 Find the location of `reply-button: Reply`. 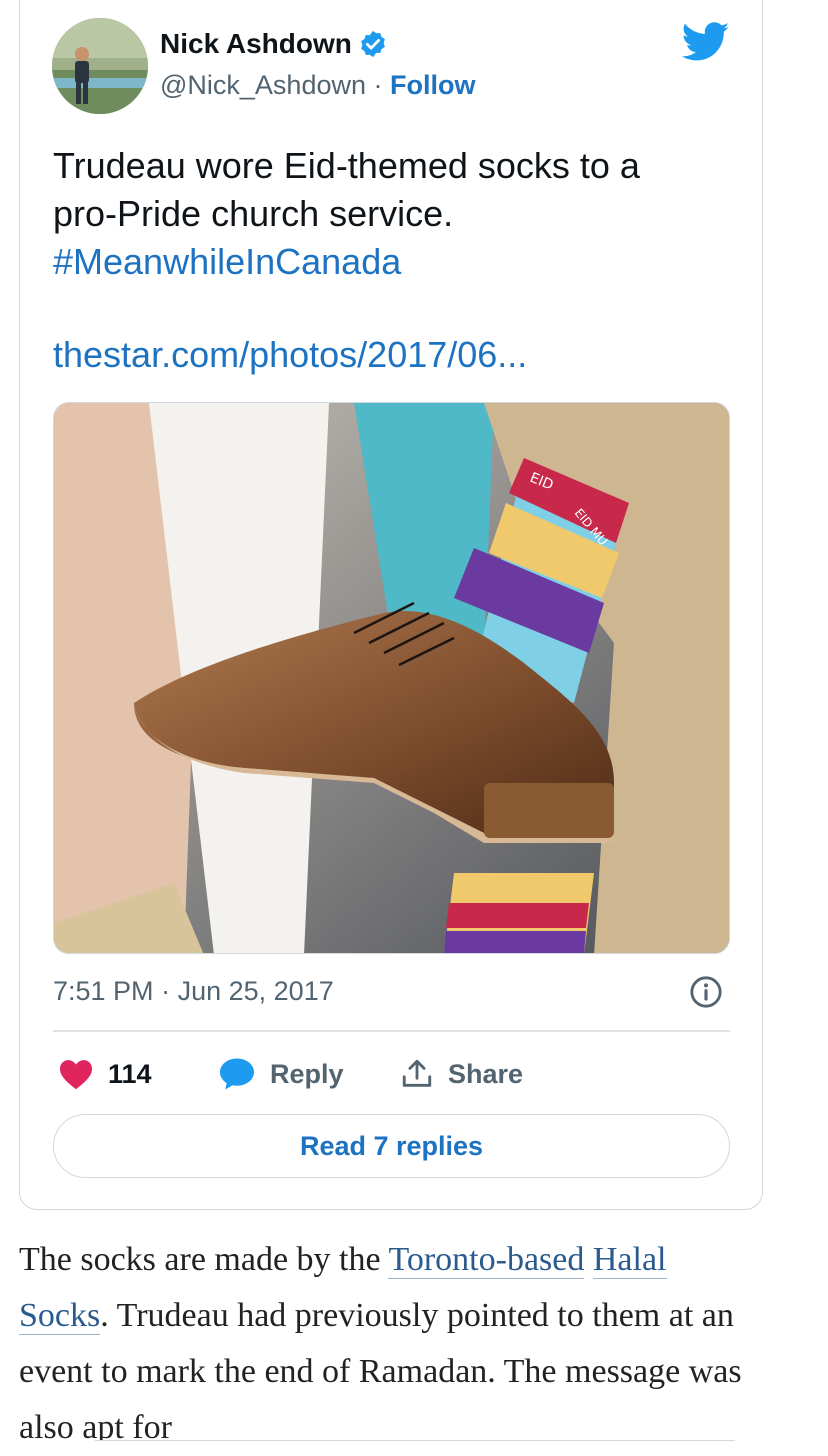

reply-button: Reply is located at coordinates (281, 1074).